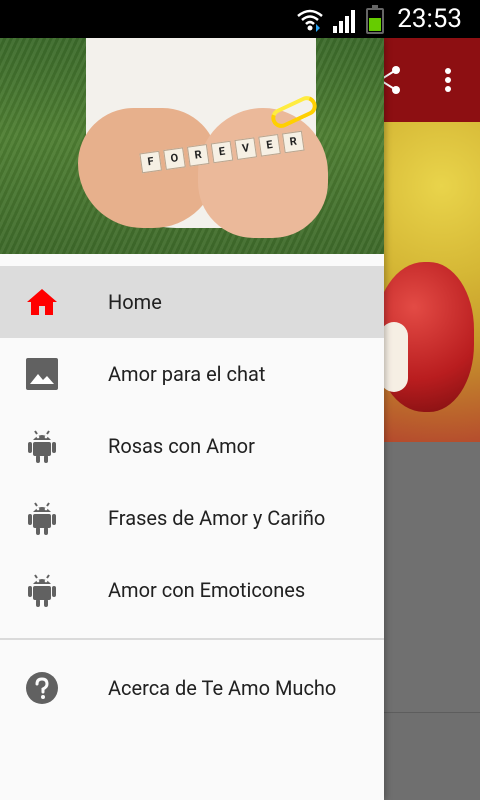 Image resolution: width=480 pixels, height=800 pixels. I want to click on signal-icon, so click(344, 21).